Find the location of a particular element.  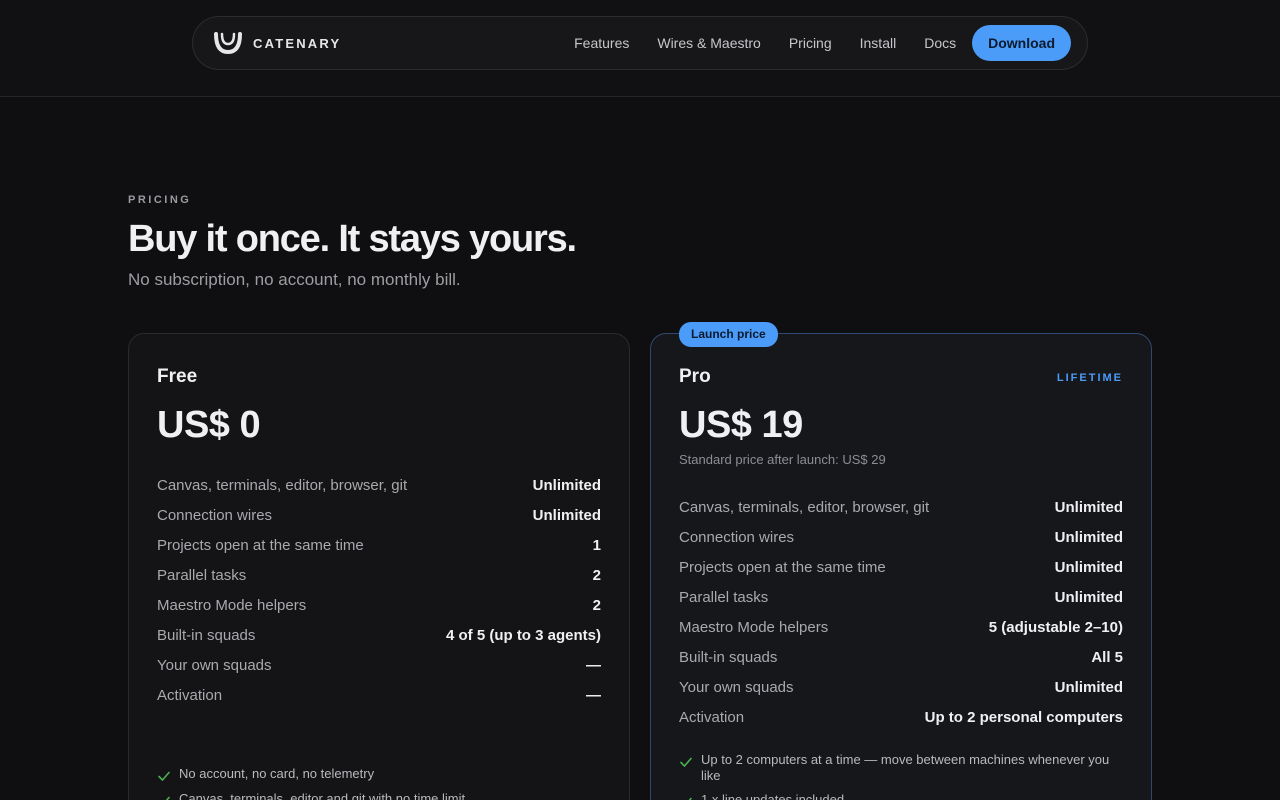

page-title: Buy it once. It stays yours. is located at coordinates (352, 239).